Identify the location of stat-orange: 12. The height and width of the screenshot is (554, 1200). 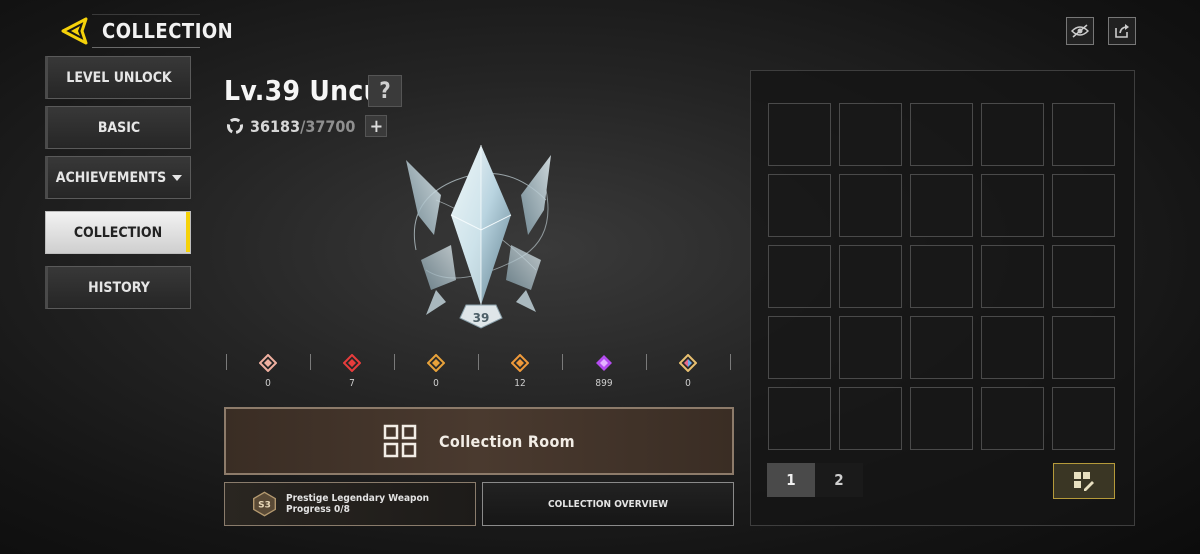
(520, 375).